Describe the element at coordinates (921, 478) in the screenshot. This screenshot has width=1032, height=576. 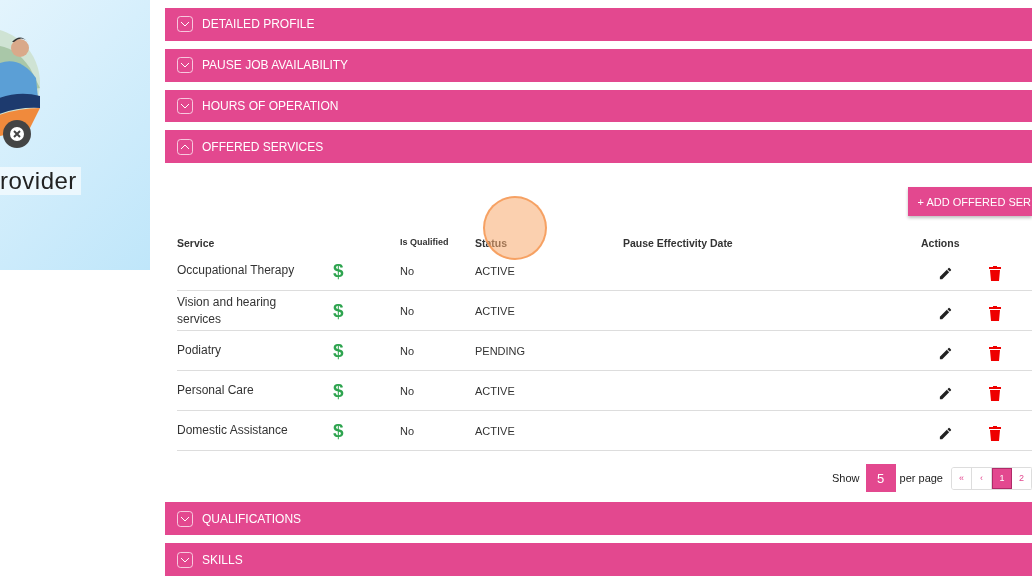
I see `per-page-label: per page` at that location.